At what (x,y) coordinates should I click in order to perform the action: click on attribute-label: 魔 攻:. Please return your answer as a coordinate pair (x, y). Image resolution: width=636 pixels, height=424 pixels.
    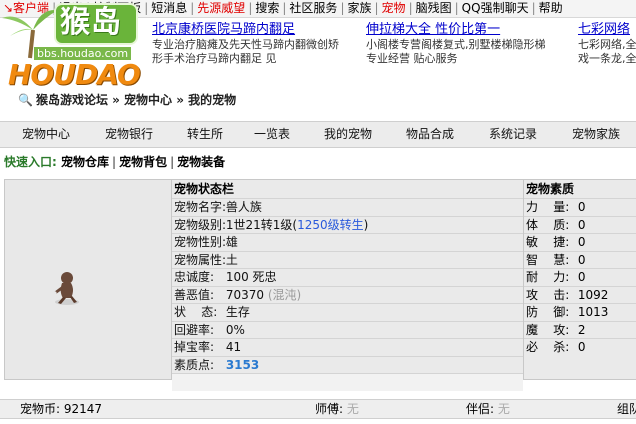
    Looking at the image, I should click on (548, 329).